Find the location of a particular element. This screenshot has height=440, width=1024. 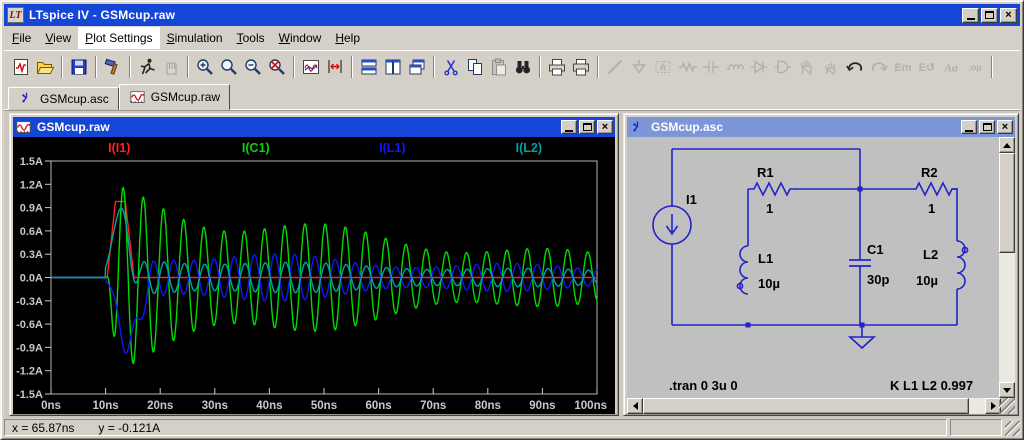

toolbar-copy-button is located at coordinates (475, 67).